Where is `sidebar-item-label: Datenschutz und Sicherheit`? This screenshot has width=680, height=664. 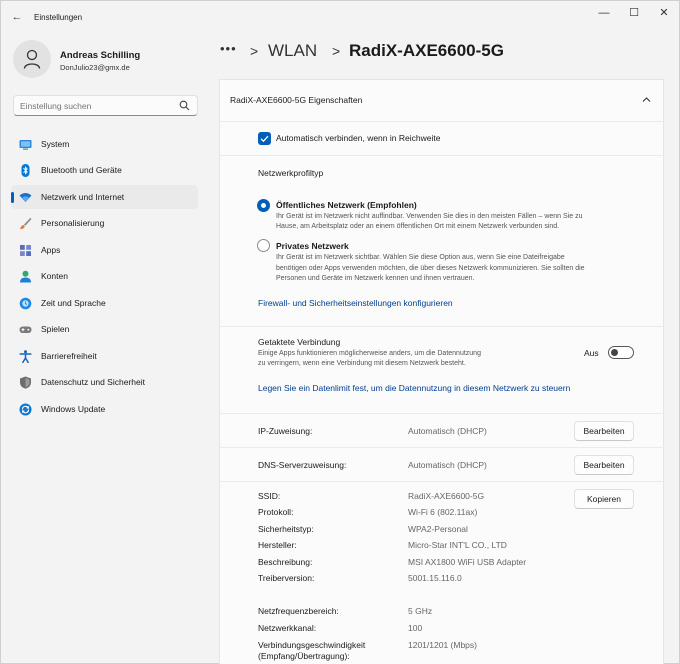 sidebar-item-label: Datenschutz und Sicherheit is located at coordinates (93, 382).